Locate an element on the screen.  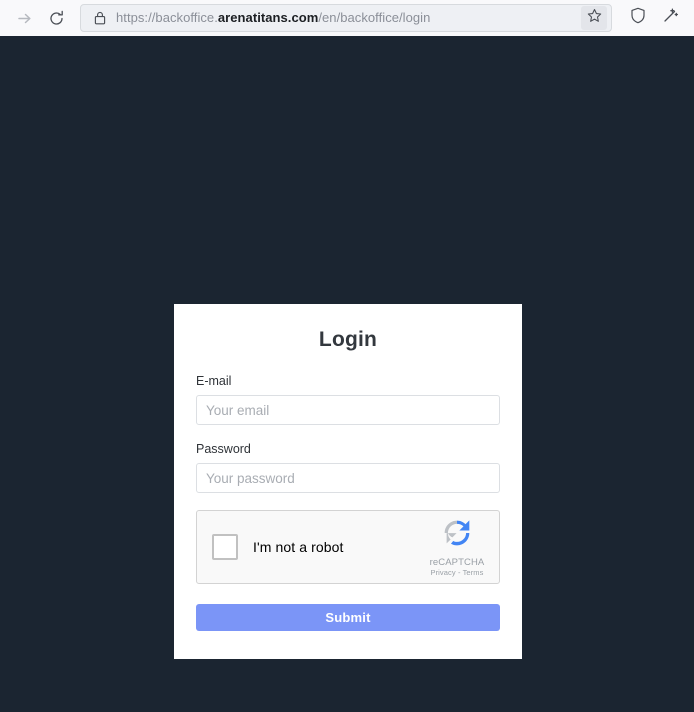
recaptcha-logo-icon is located at coordinates (457, 535).